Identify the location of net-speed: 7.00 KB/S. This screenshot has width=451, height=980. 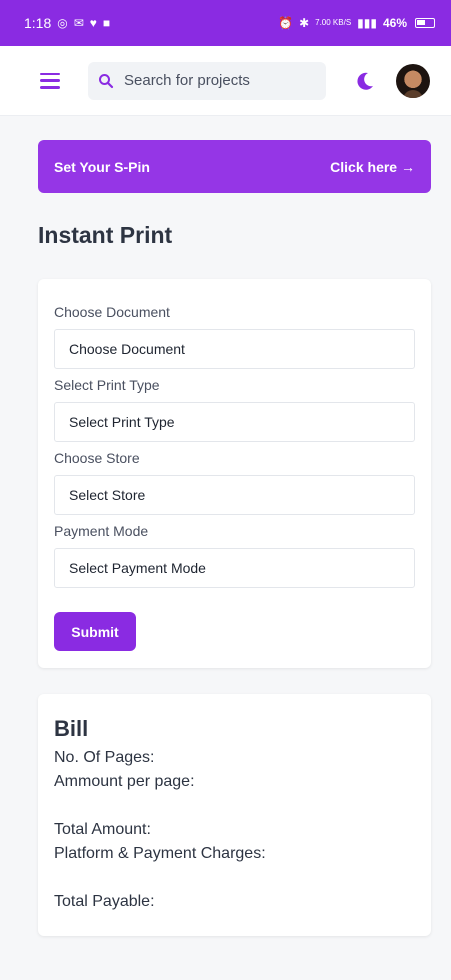
(333, 22).